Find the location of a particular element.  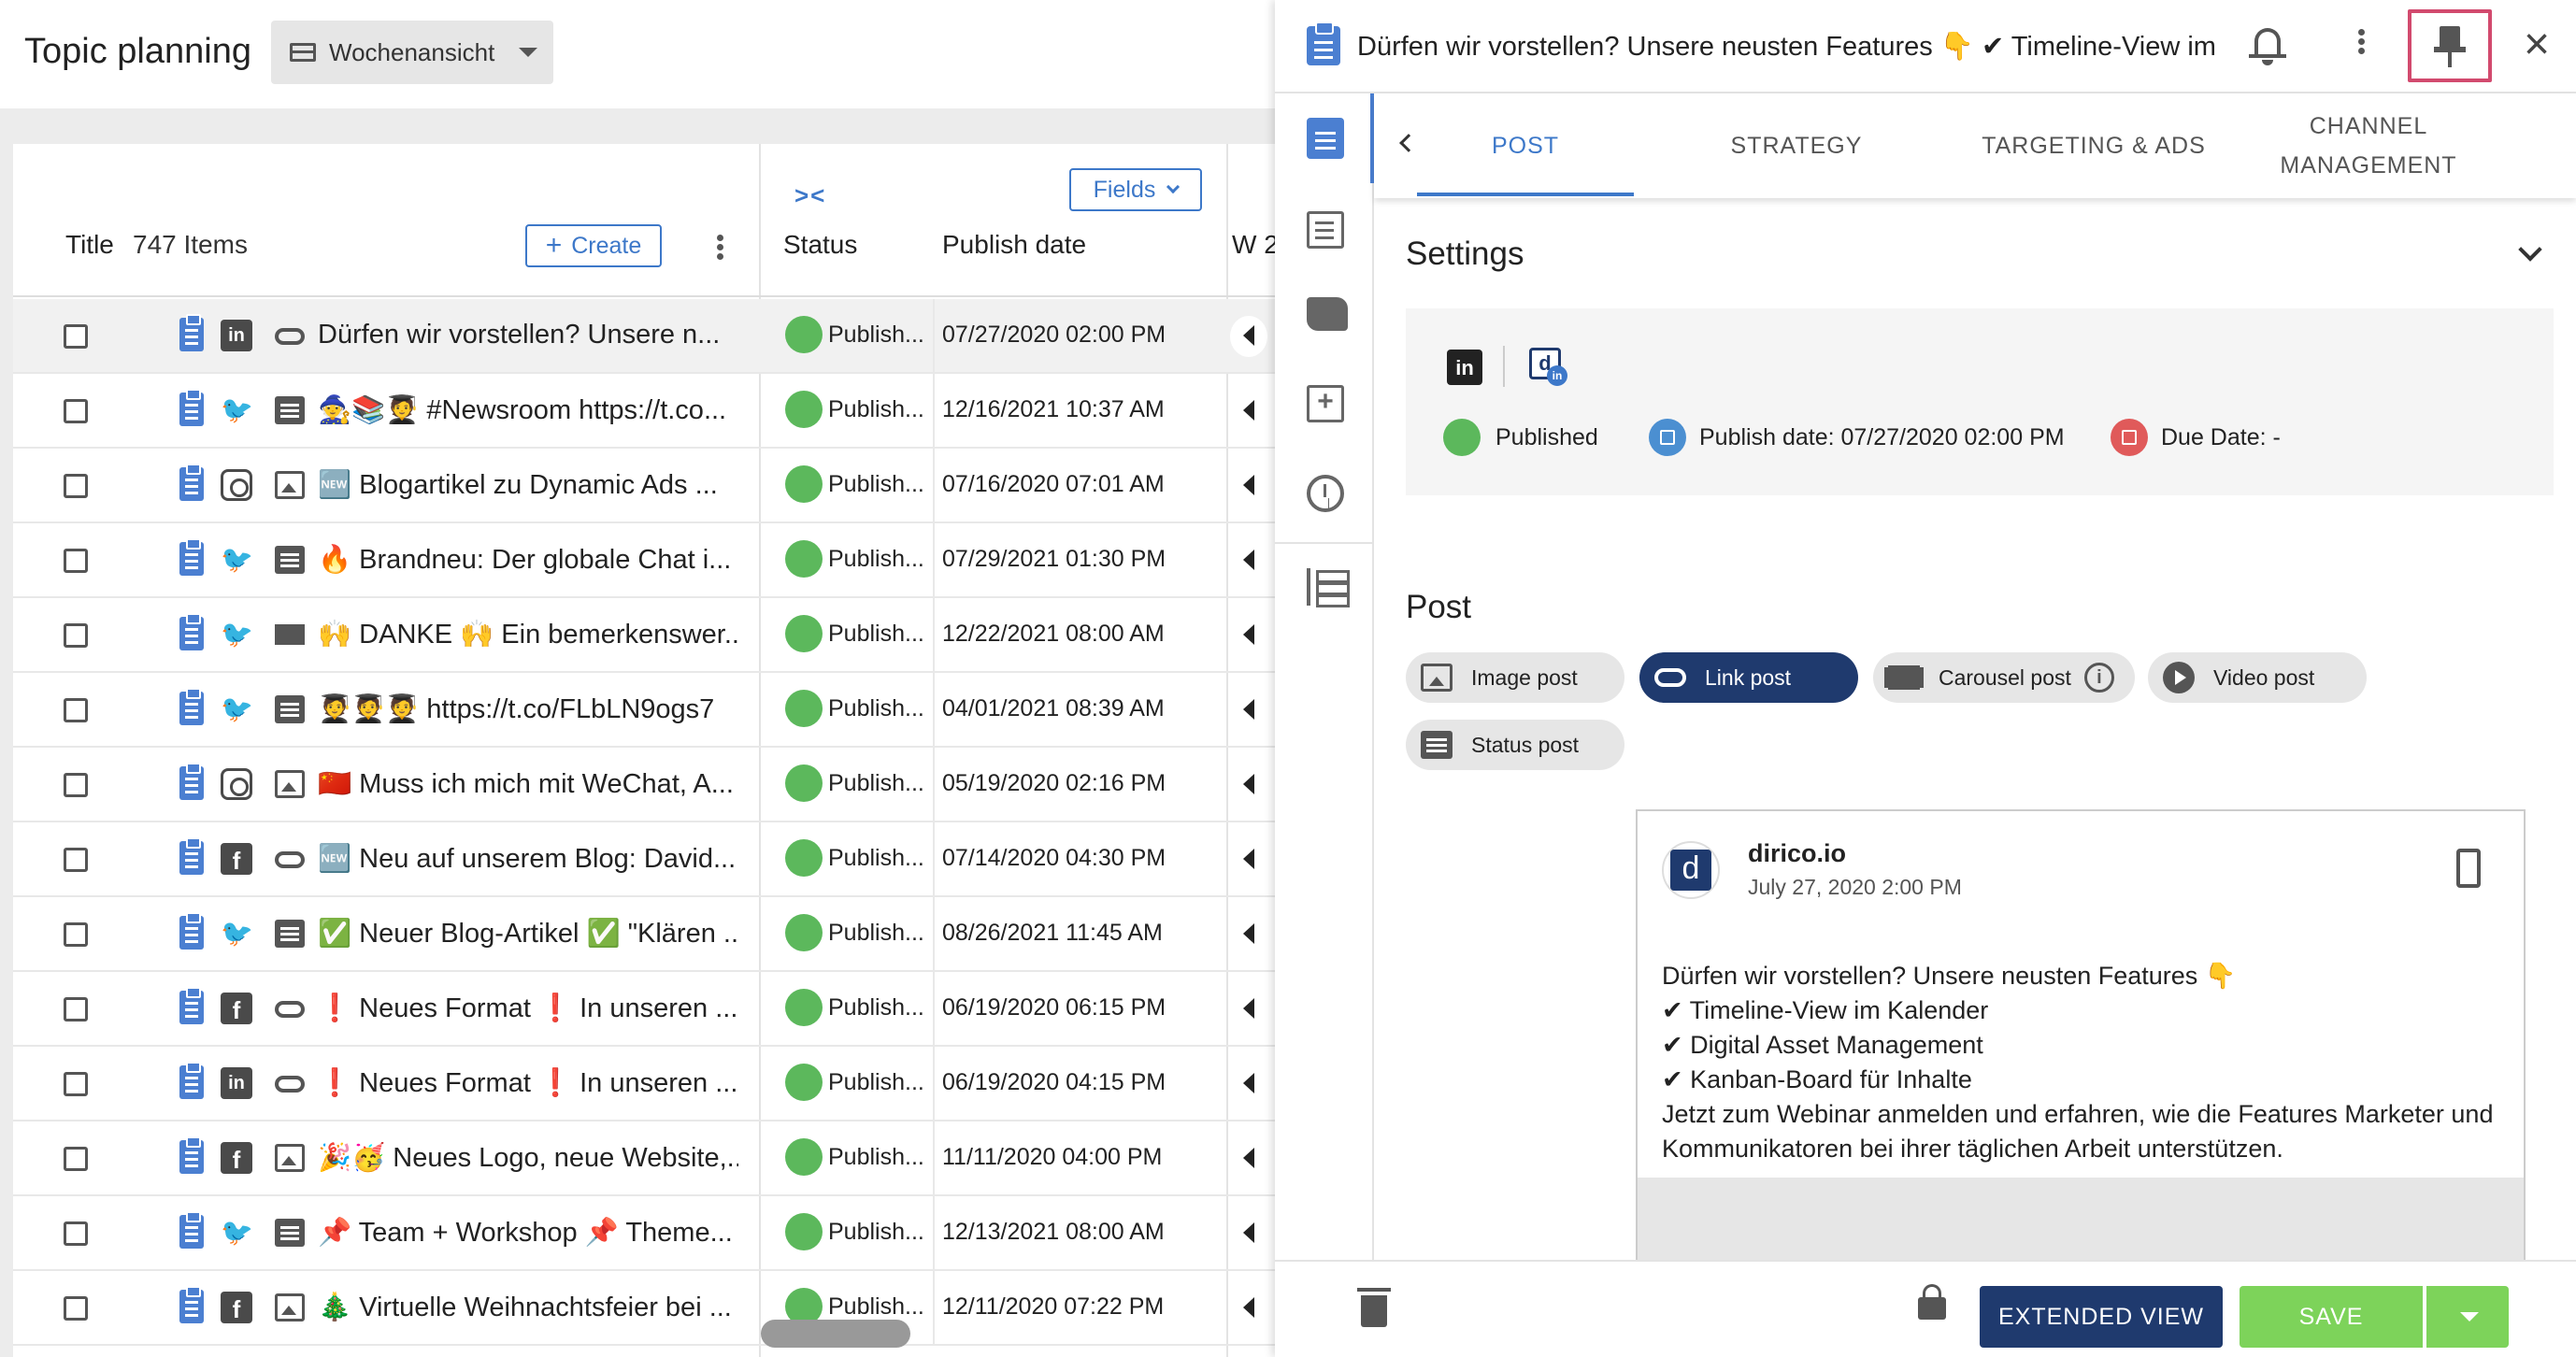

carousel-post-chip: Carousel post i is located at coordinates (2004, 677).